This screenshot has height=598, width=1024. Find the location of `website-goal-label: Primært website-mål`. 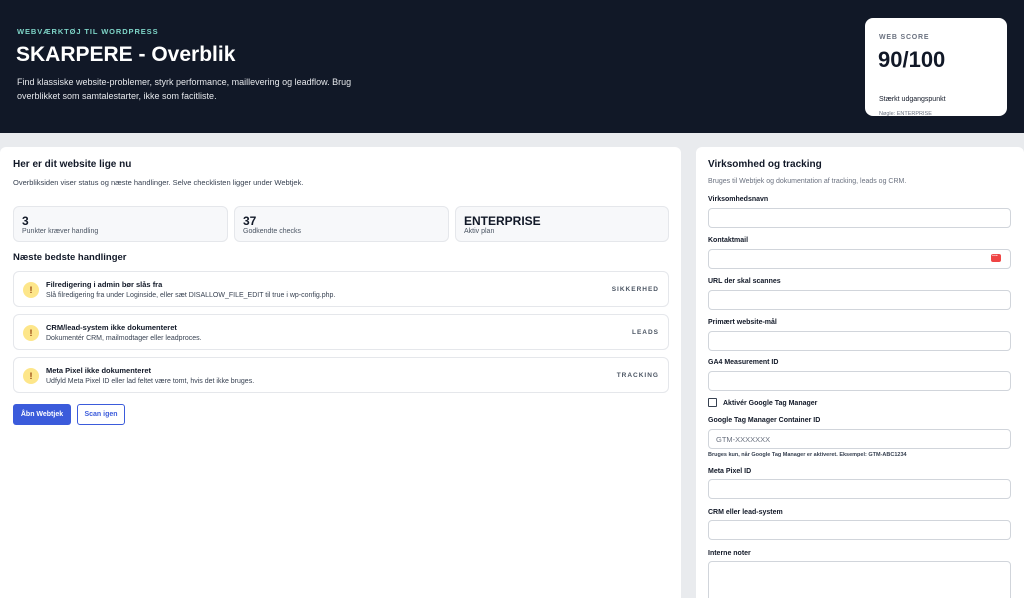

website-goal-label: Primært website-mål is located at coordinates (742, 322).